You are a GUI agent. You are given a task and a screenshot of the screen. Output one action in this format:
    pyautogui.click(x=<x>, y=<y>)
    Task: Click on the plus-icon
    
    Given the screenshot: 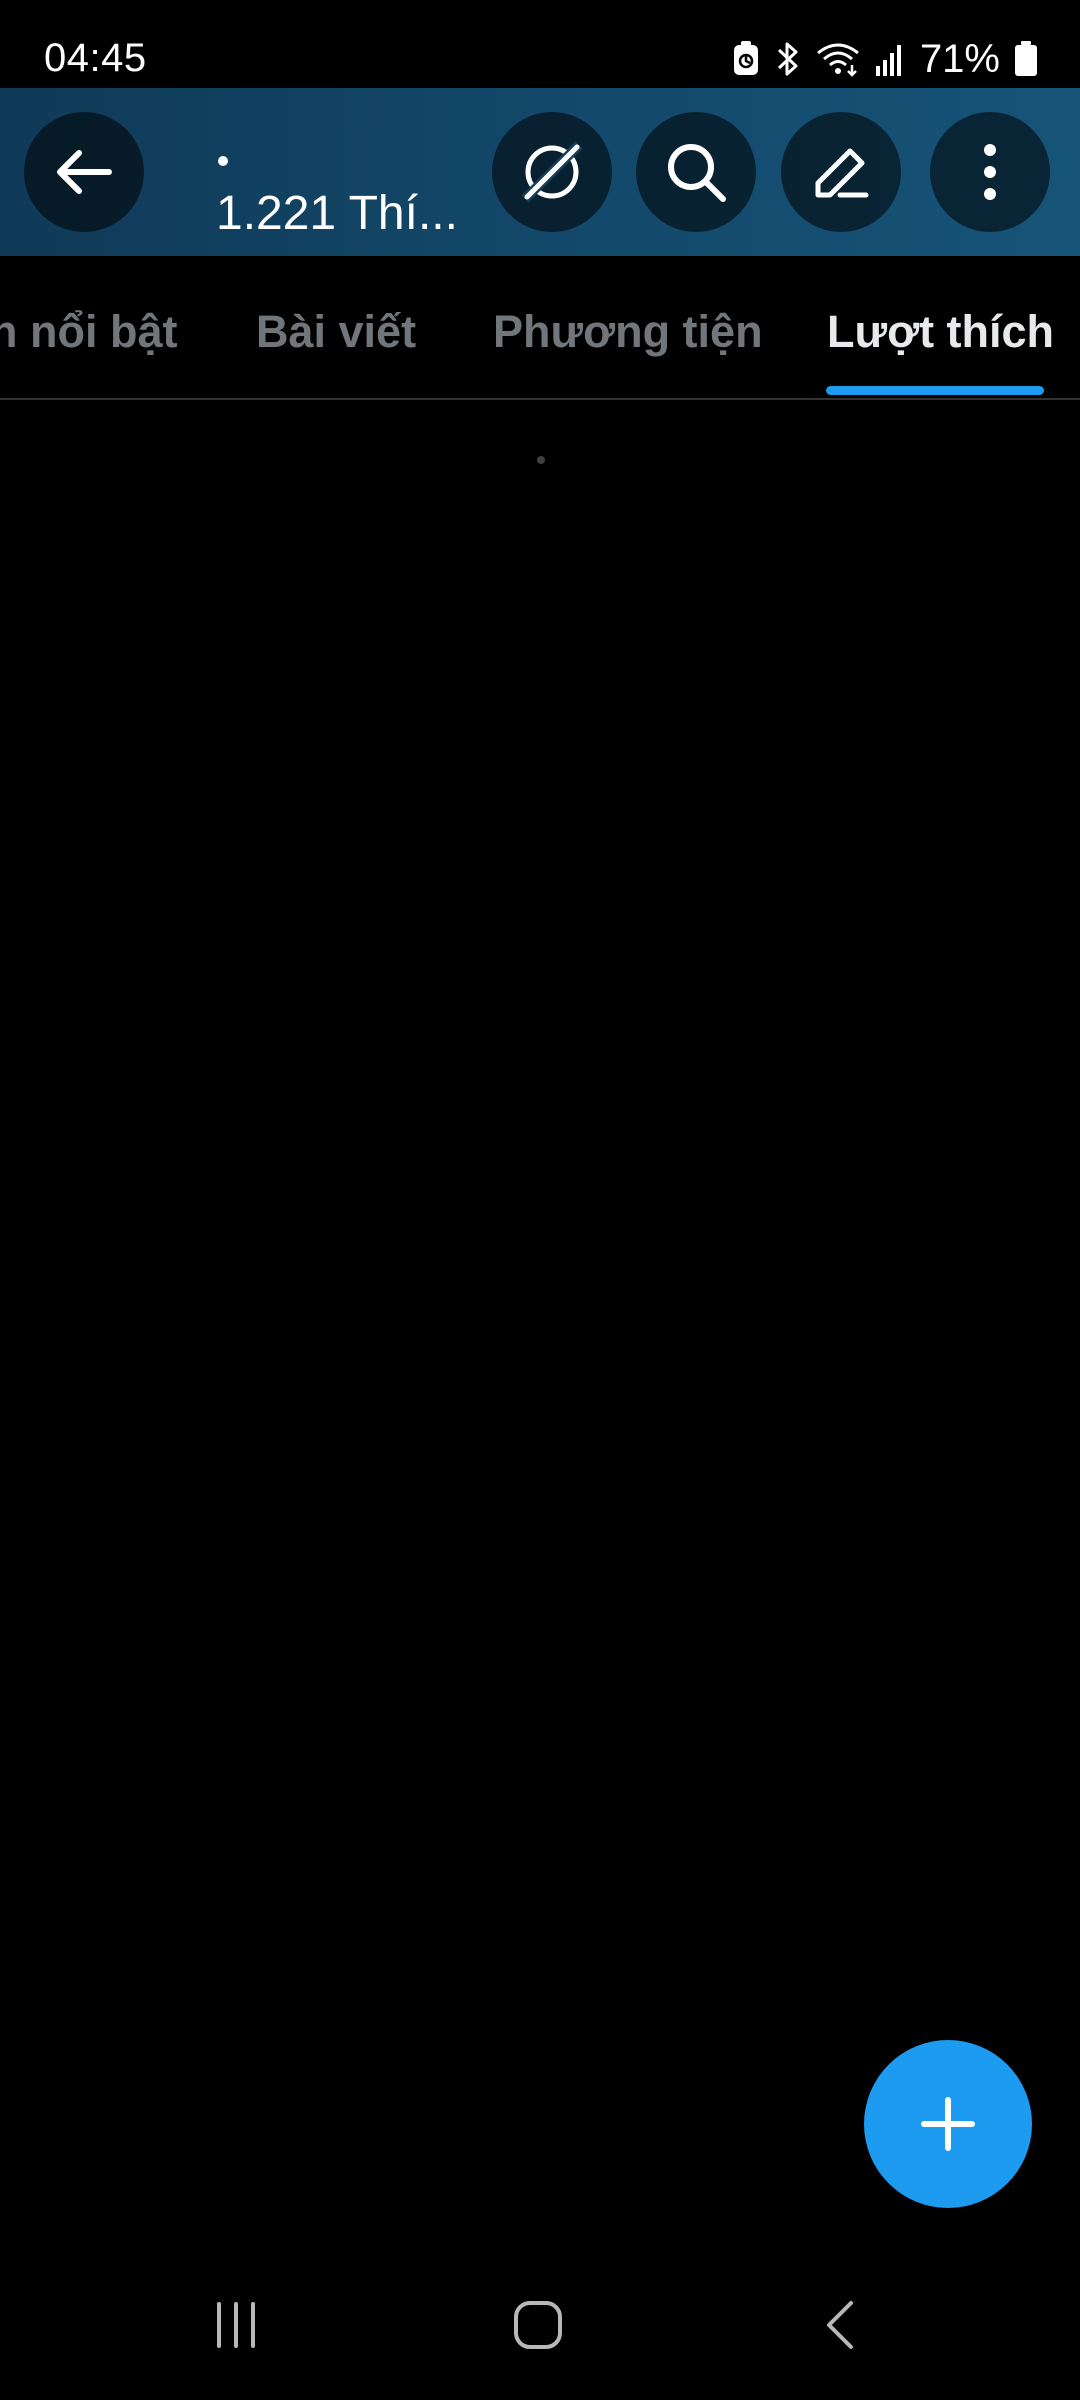 What is the action you would take?
    pyautogui.click(x=948, y=2124)
    